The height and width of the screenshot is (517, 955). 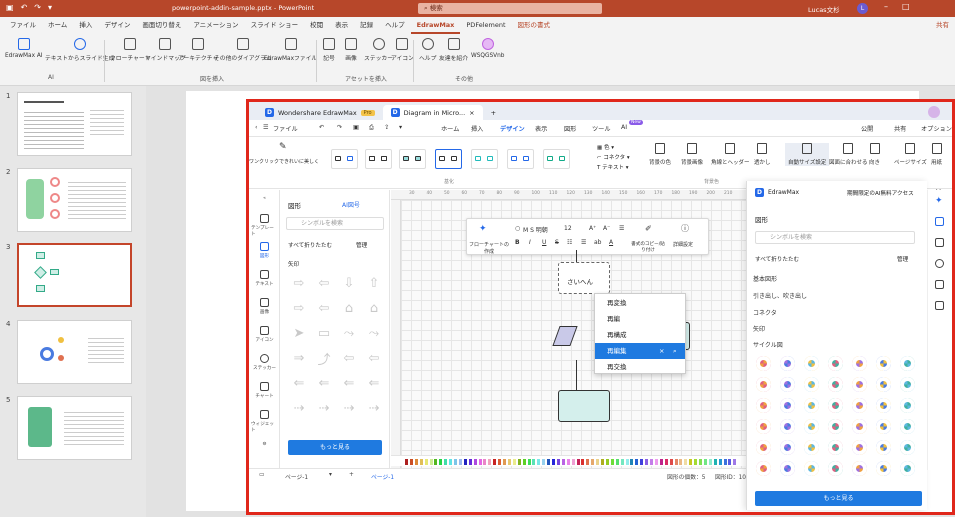 What do you see at coordinates (483, 229) in the screenshot?
I see `sparkle-icon: ✦` at bounding box center [483, 229].